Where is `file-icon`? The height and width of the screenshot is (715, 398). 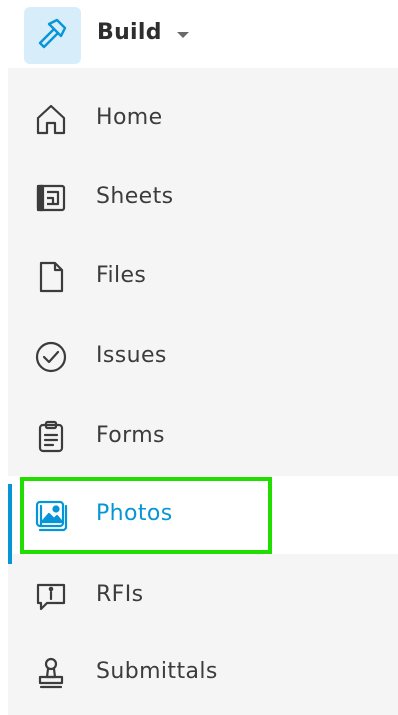
file-icon is located at coordinates (51, 277).